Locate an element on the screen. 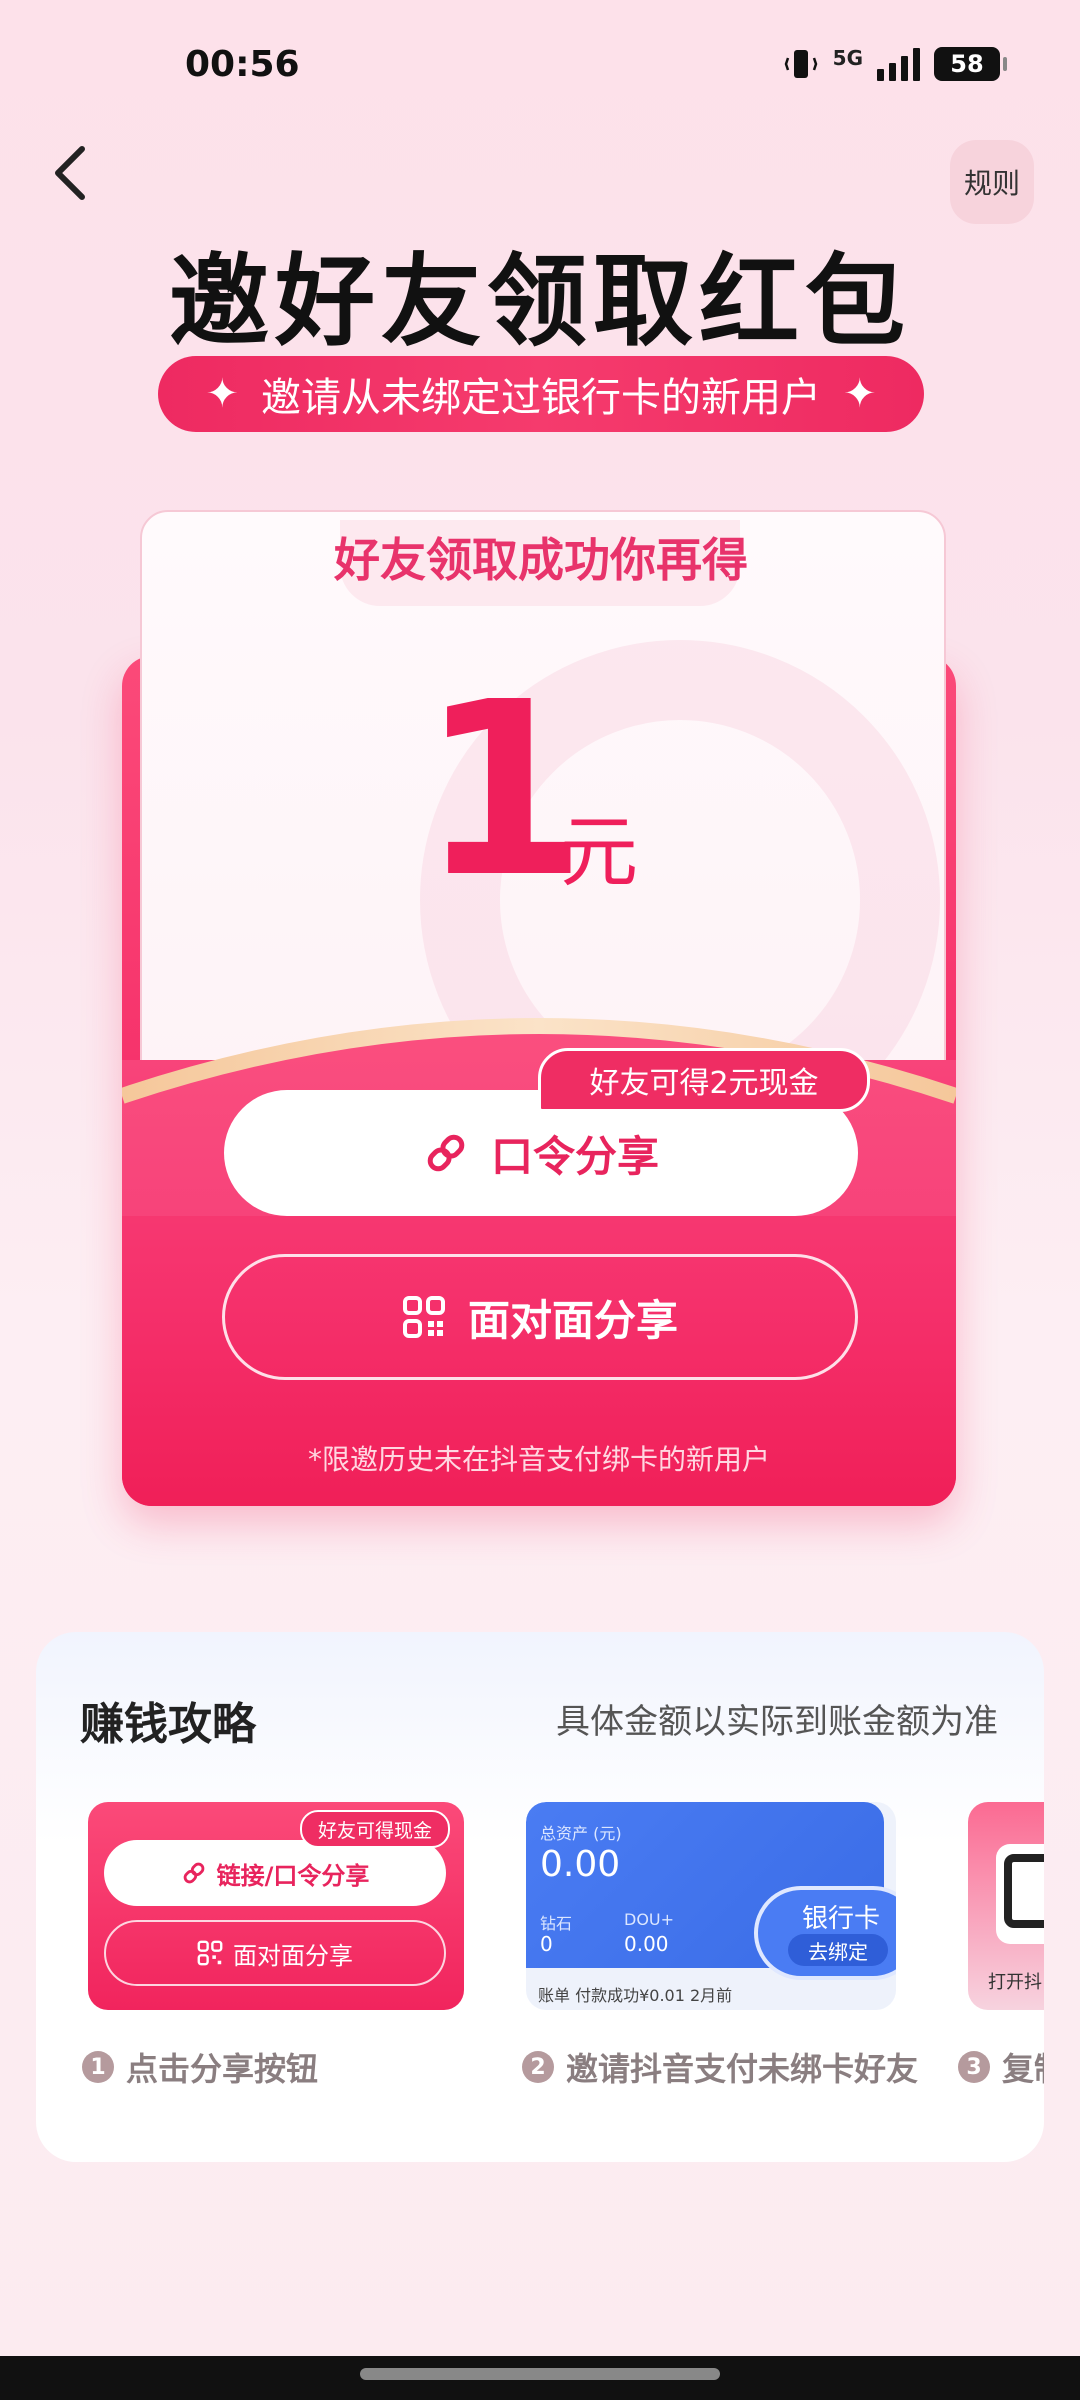 The height and width of the screenshot is (2400, 1080). mini-face-label: 面对面分享 is located at coordinates (293, 1955).